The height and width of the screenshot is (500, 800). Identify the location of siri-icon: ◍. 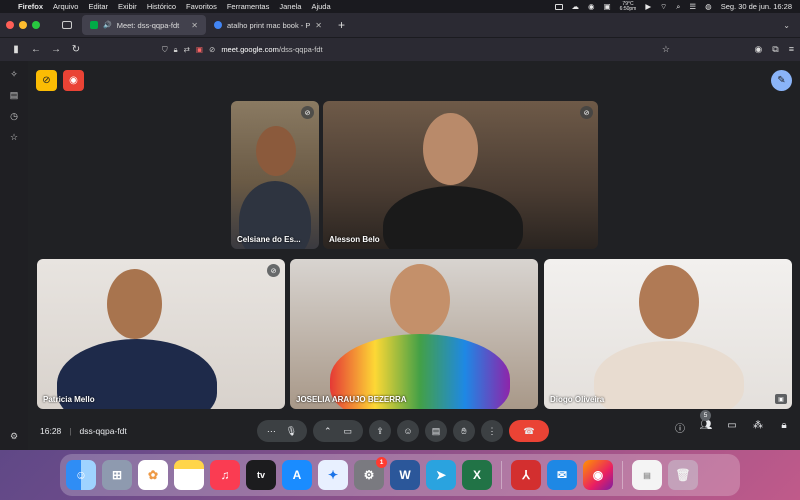
(708, 6).